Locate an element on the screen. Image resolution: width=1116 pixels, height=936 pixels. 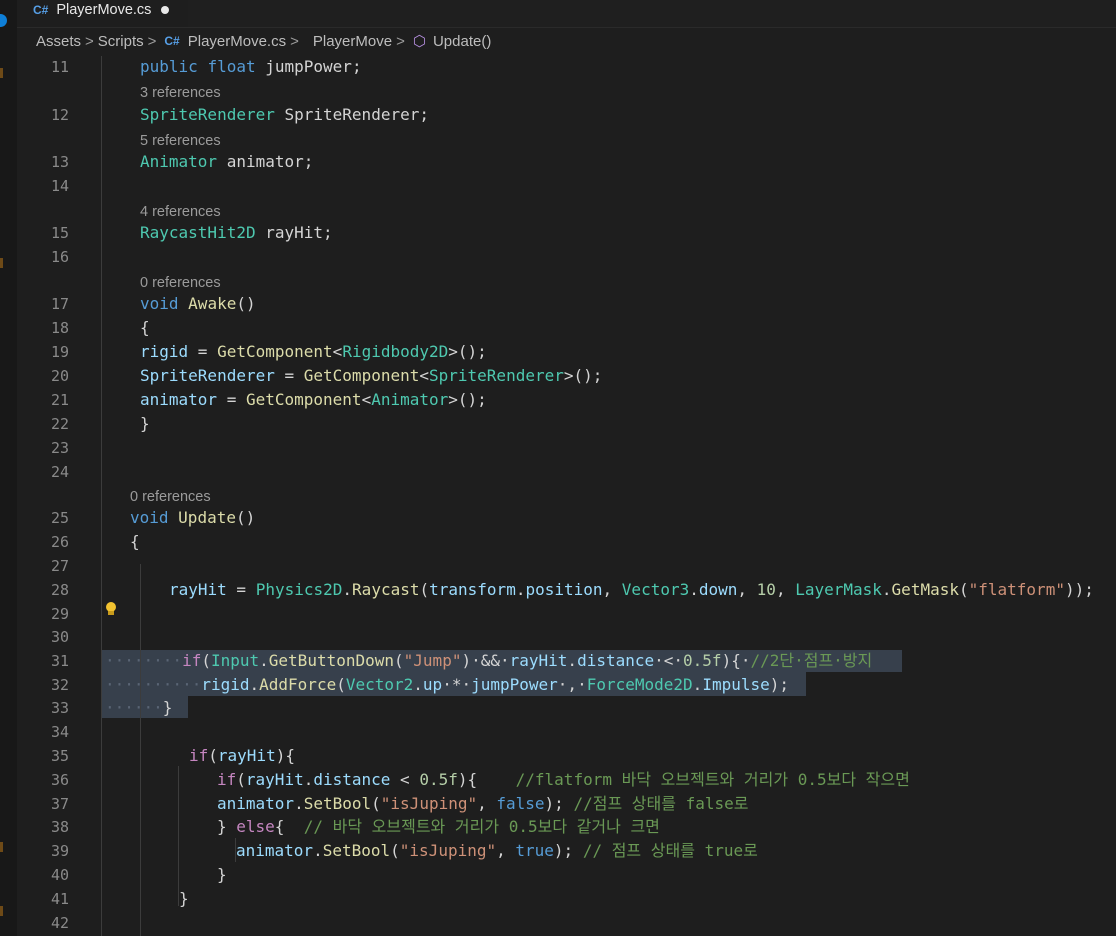
line-number: 17 is located at coordinates (43, 304).